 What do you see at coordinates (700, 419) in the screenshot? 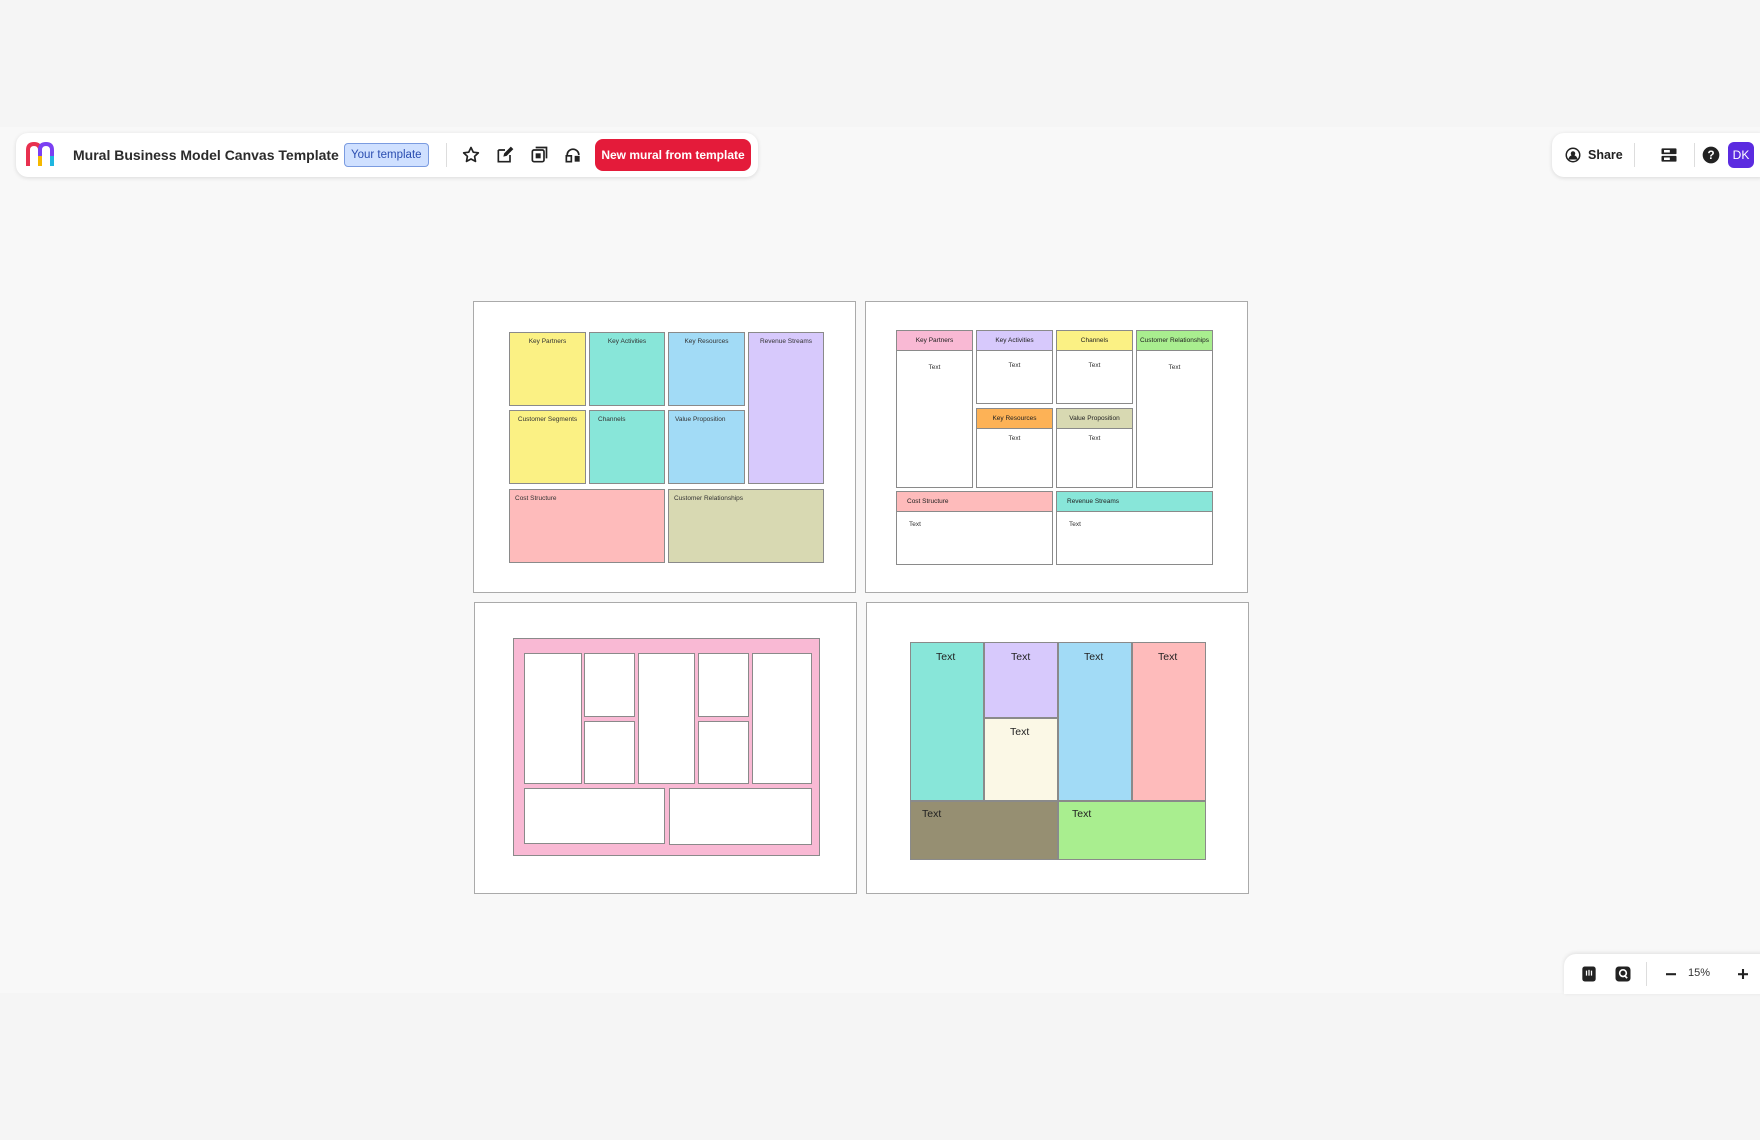
I see `cell-label: Value Proposition` at bounding box center [700, 419].